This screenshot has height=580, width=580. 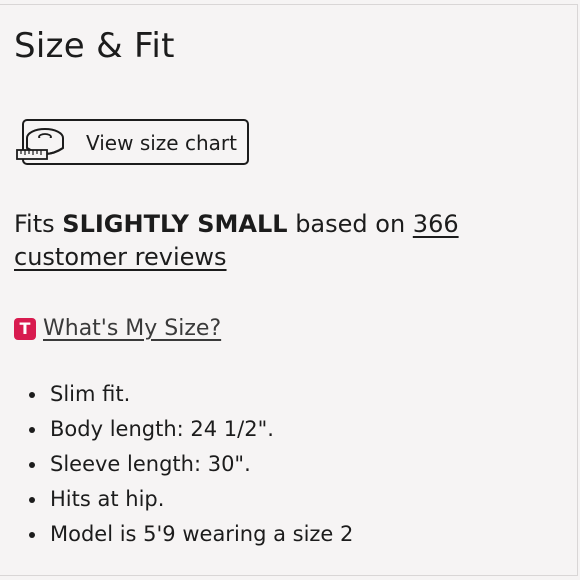 I want to click on view-size-chart-button: View size chart, so click(x=132, y=142).